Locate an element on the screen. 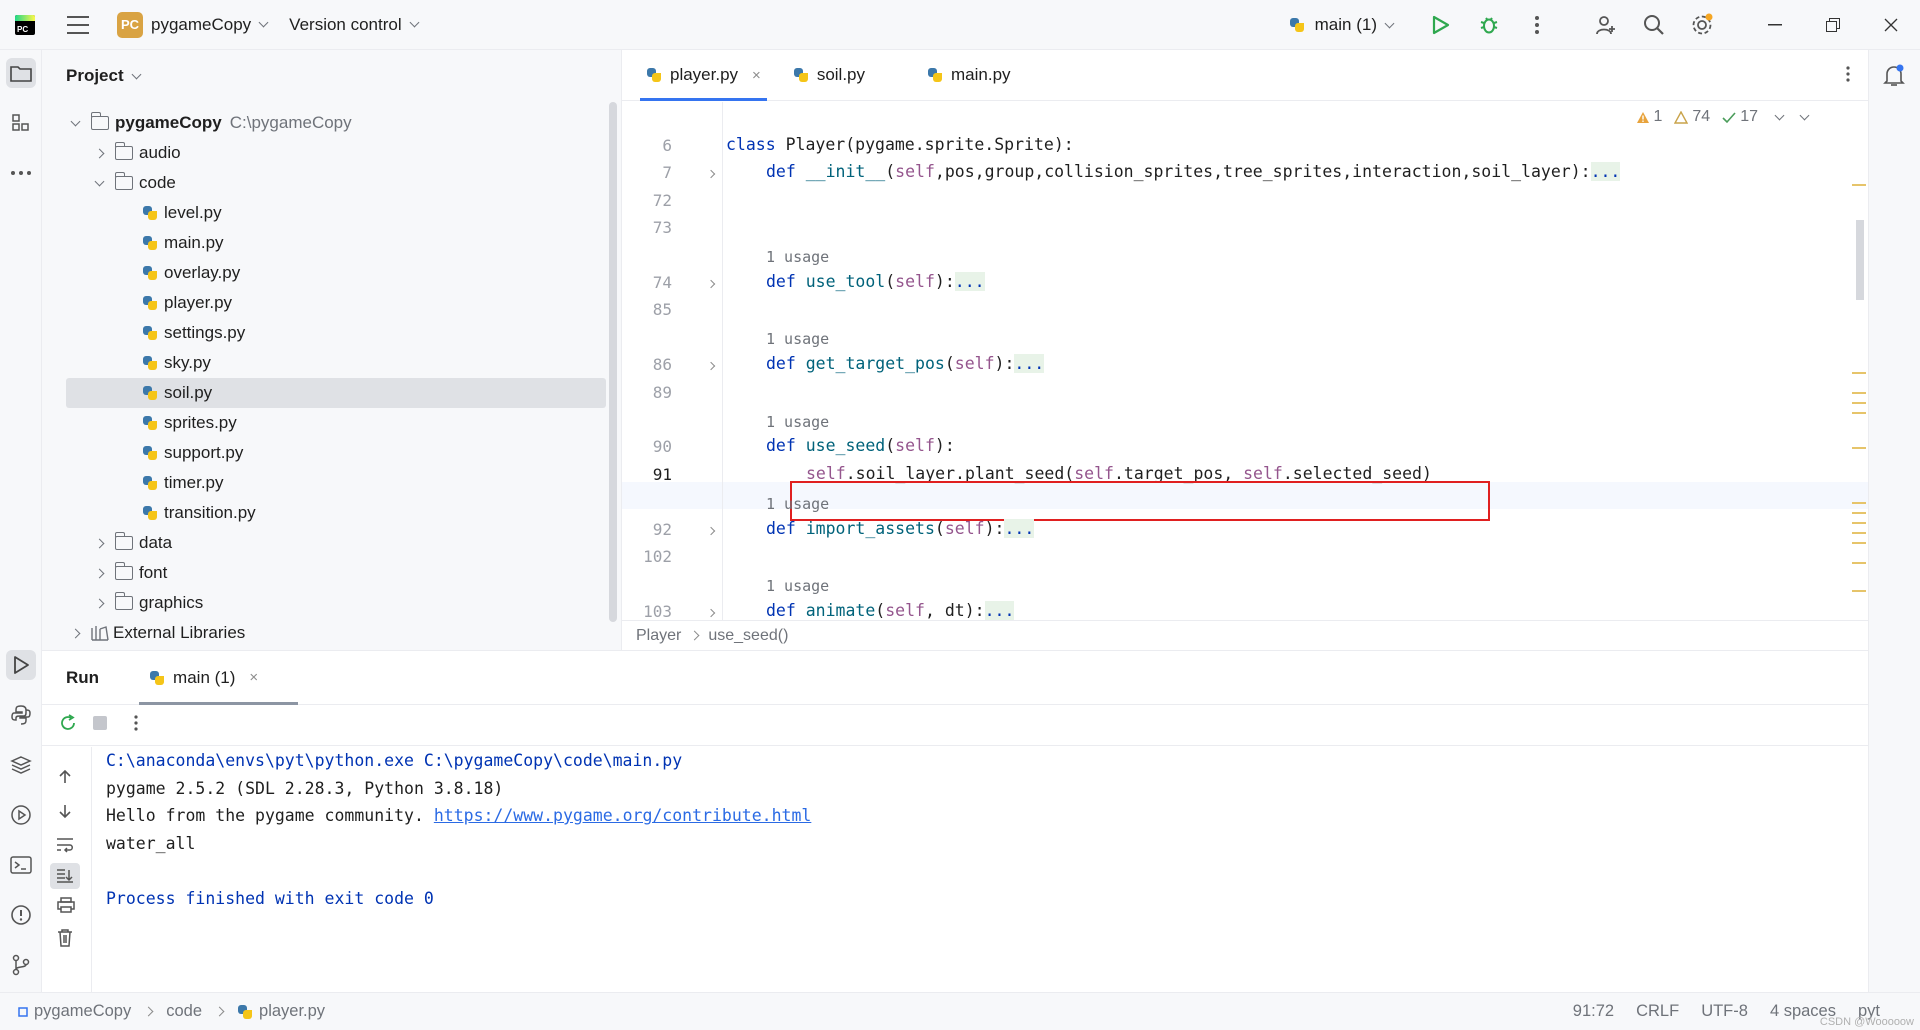  structure-tool-icon is located at coordinates (21, 123).